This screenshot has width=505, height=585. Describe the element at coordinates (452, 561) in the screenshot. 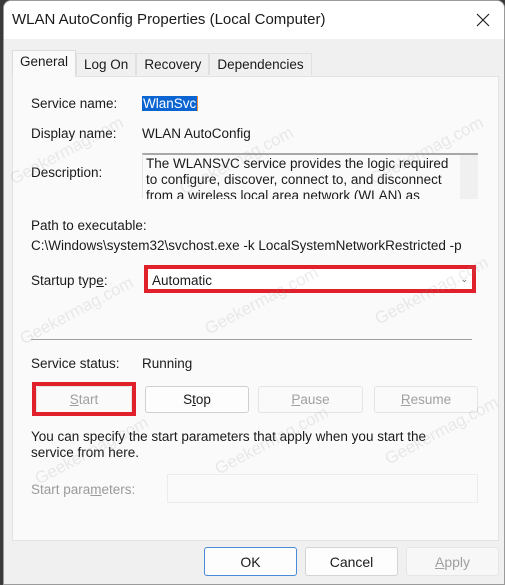

I see `apply-button: Apply` at that location.